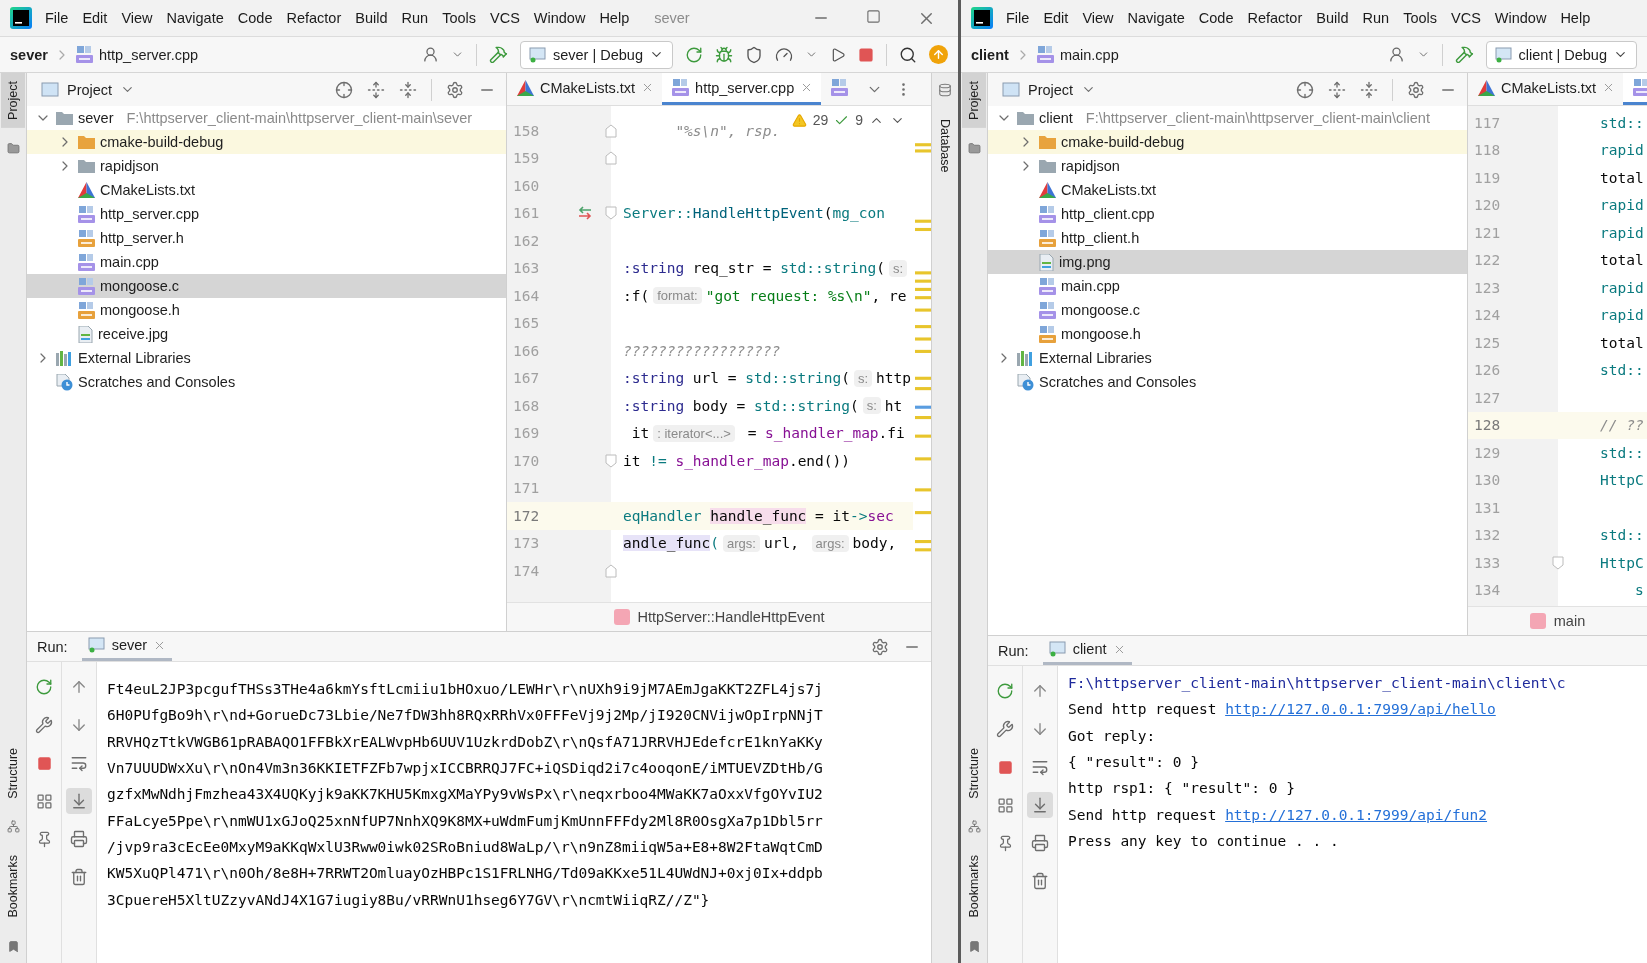  I want to click on menu-item: Code, so click(1216, 18).